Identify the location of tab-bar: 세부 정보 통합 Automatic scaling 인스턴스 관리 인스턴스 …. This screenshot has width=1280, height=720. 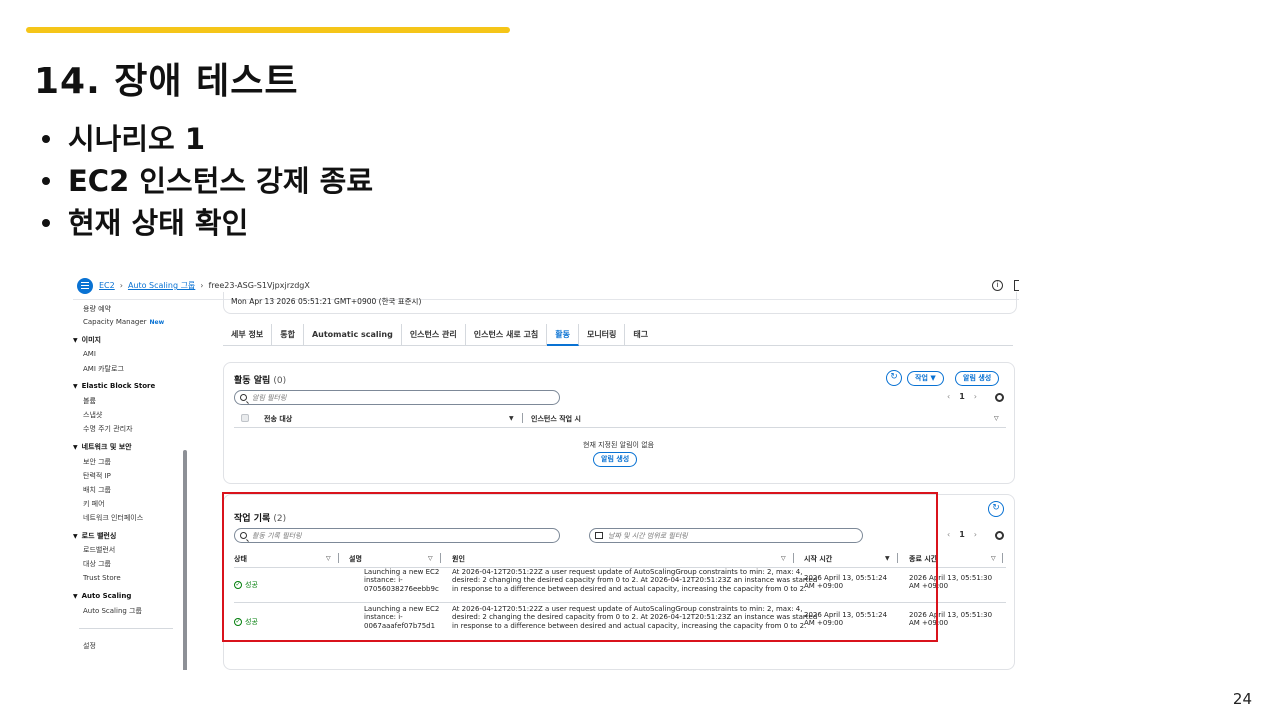
(618, 334).